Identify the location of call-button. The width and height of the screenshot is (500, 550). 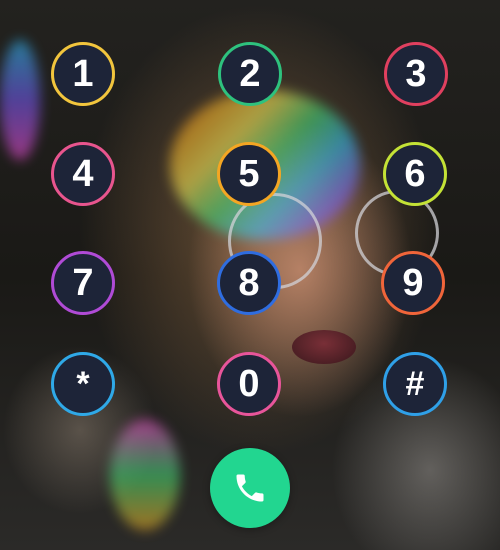
(250, 488).